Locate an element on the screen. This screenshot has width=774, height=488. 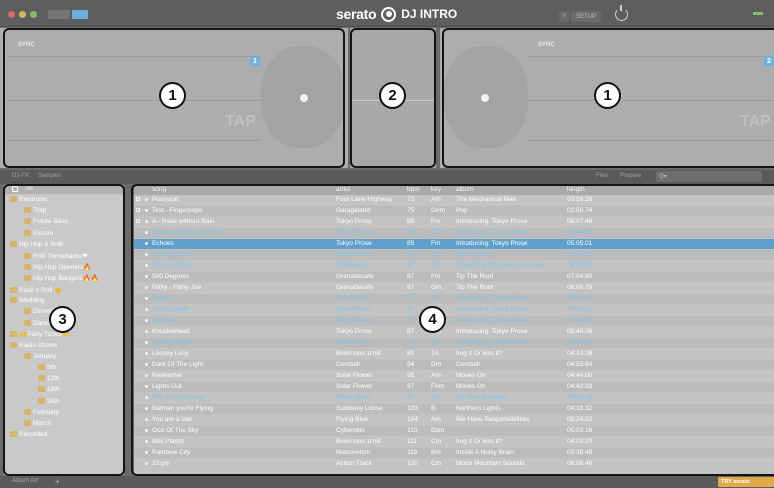
layout-toggle-button is located at coordinates (59, 14).